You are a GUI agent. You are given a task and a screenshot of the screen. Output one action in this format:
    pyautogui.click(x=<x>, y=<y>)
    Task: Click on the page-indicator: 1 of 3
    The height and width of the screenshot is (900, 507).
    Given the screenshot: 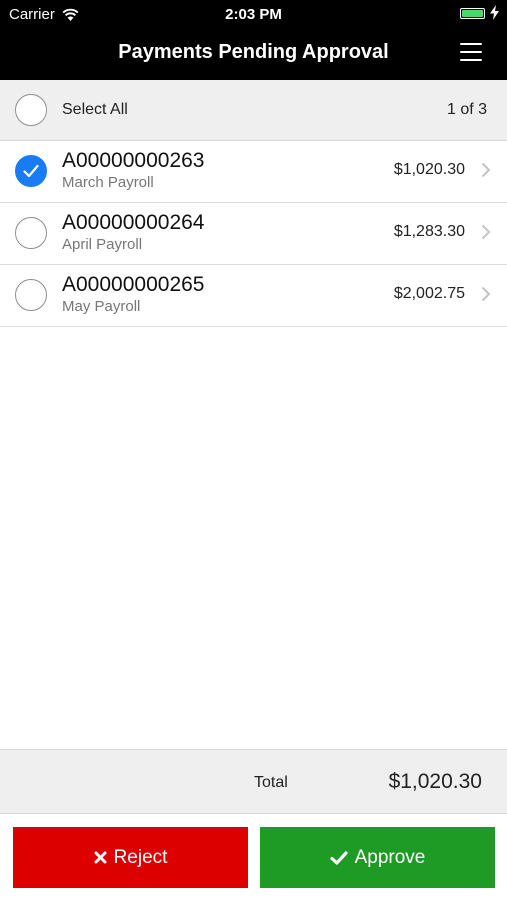 What is the action you would take?
    pyautogui.click(x=466, y=109)
    